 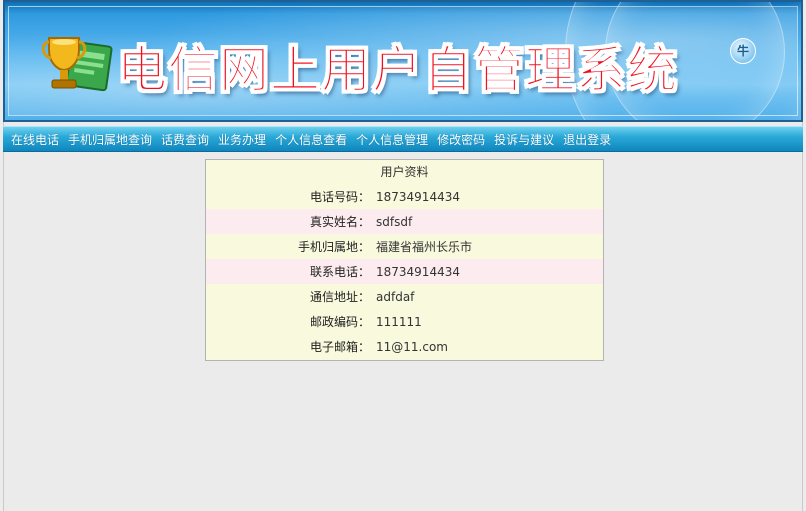 What do you see at coordinates (412, 346) in the screenshot?
I see `row-value: 11@11.com` at bounding box center [412, 346].